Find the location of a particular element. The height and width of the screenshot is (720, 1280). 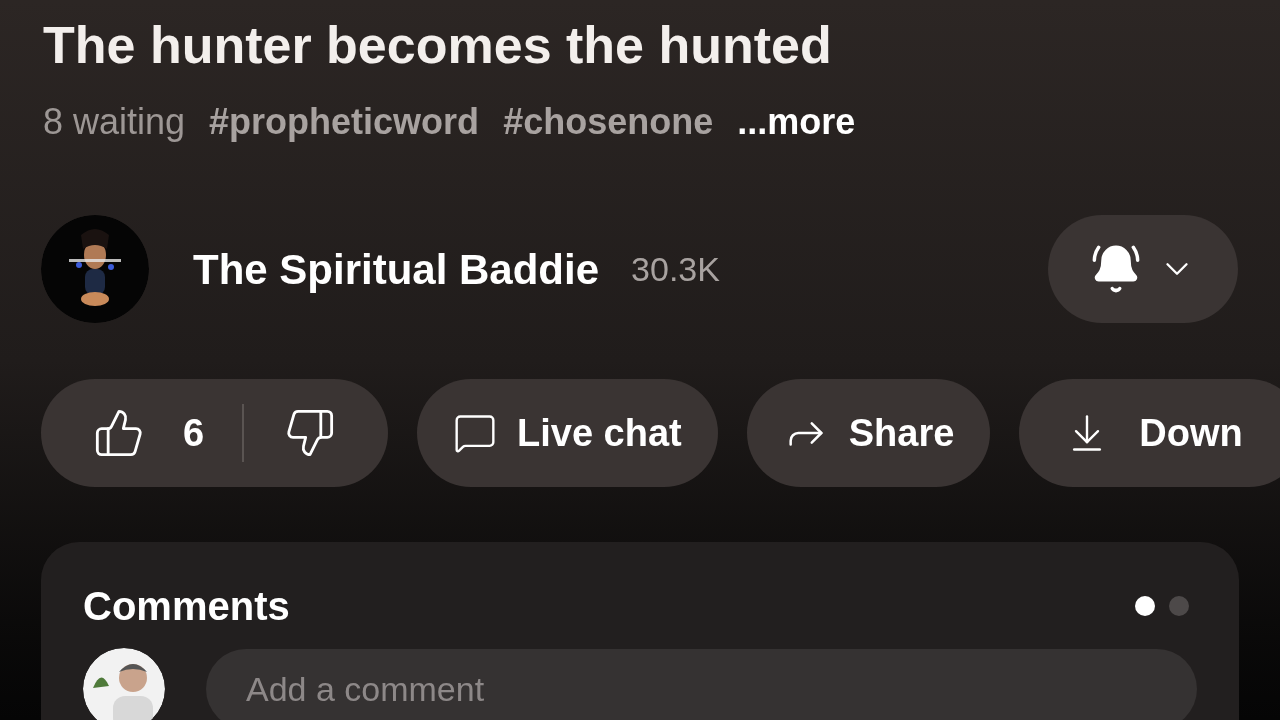

video-title: The hunter becomes the hunted is located at coordinates (438, 45).